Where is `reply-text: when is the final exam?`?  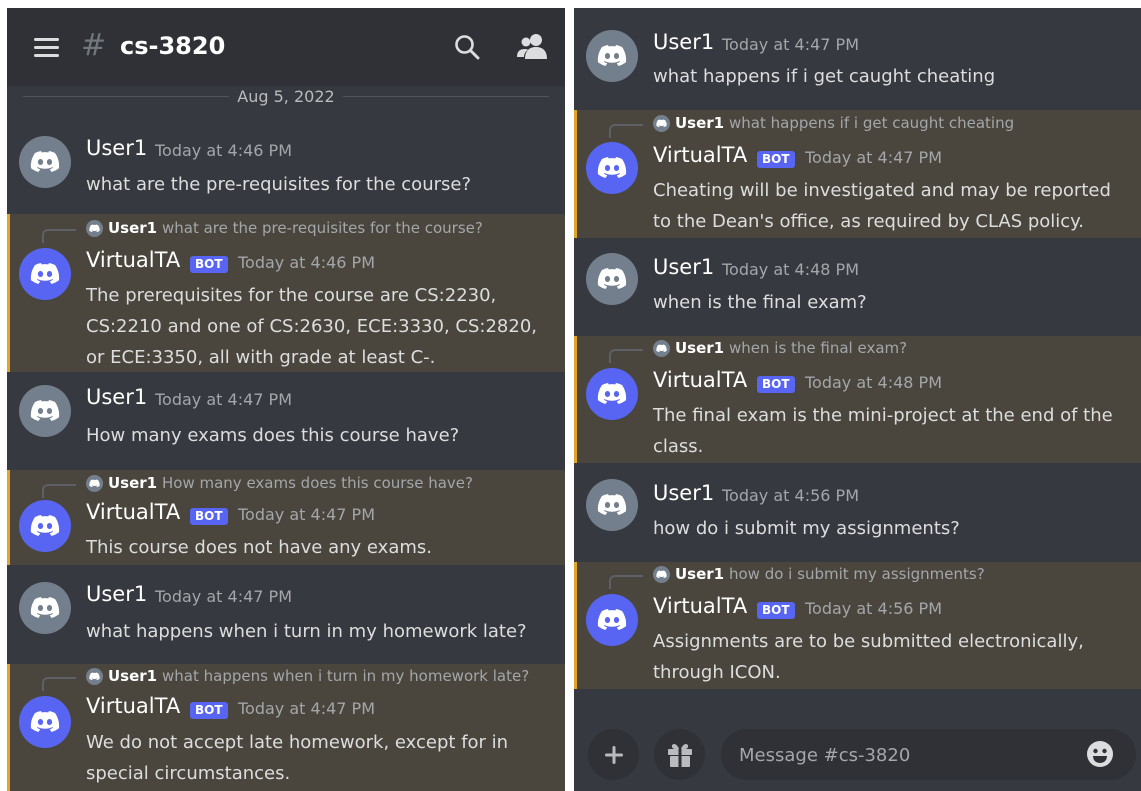 reply-text: when is the final exam? is located at coordinates (818, 348).